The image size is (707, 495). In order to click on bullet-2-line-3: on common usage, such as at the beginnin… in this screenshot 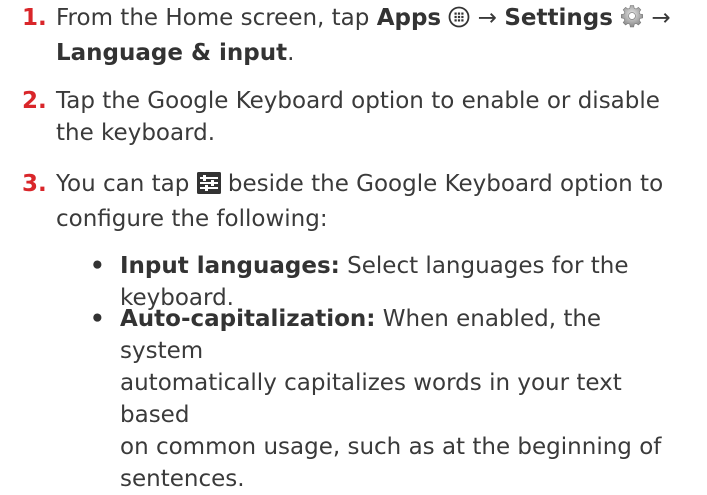, I will do `click(391, 447)`.